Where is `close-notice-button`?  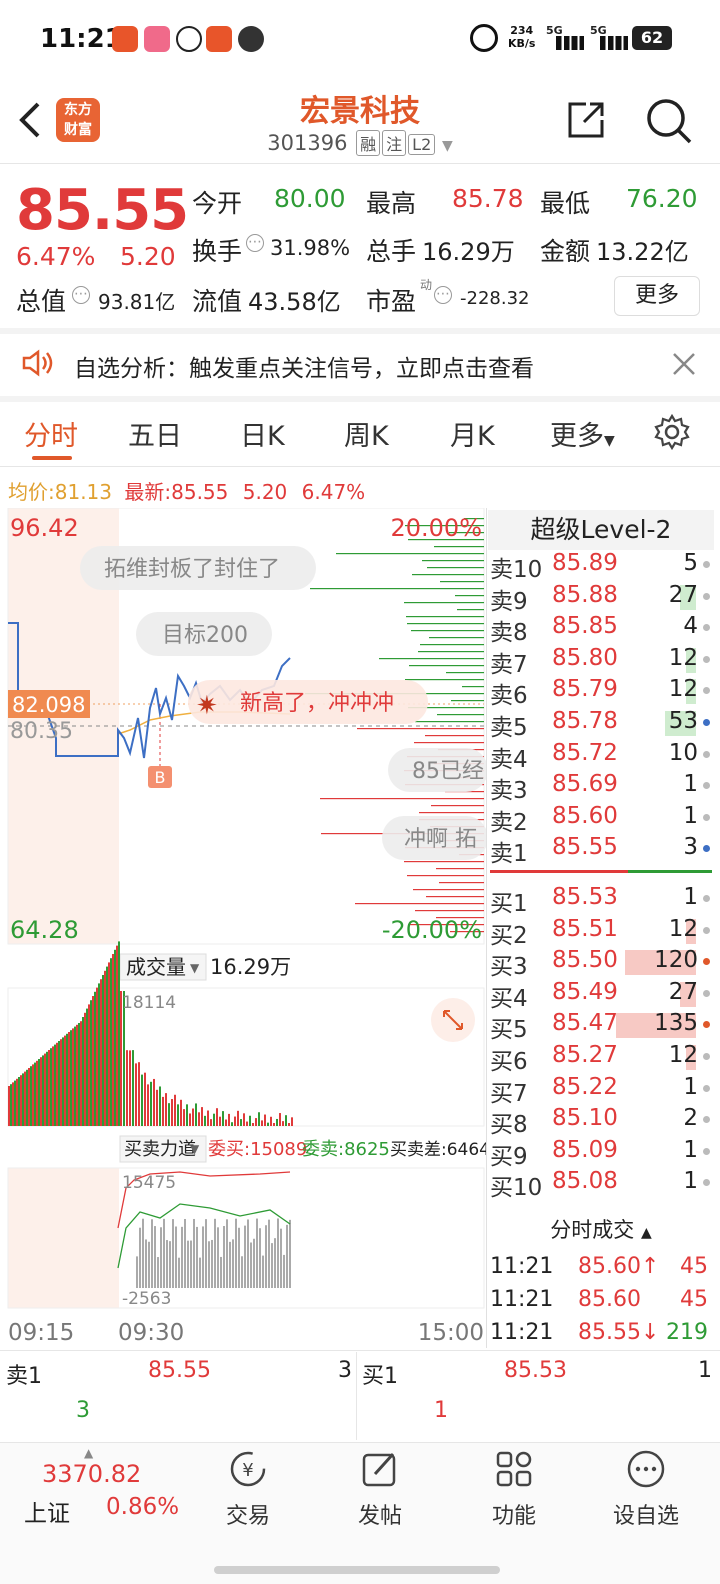 close-notice-button is located at coordinates (684, 364).